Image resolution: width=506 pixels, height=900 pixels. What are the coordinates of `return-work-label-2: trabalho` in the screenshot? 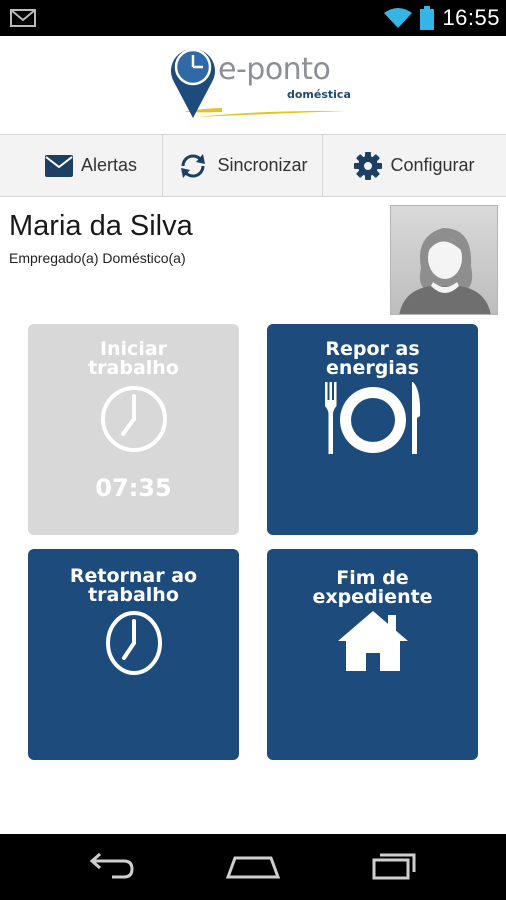 It's located at (133, 595).